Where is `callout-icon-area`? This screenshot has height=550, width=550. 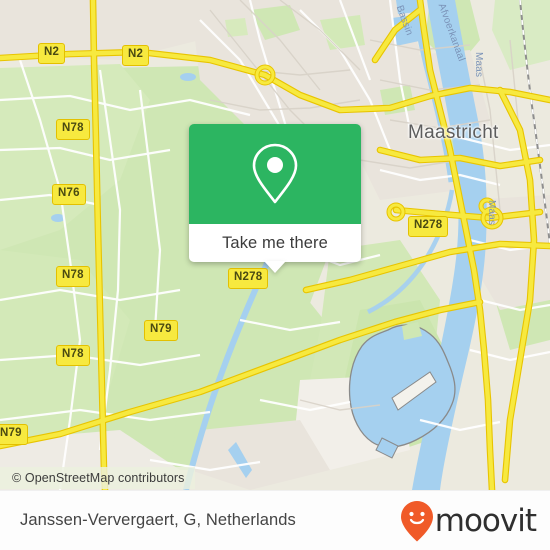
callout-icon-area is located at coordinates (275, 174).